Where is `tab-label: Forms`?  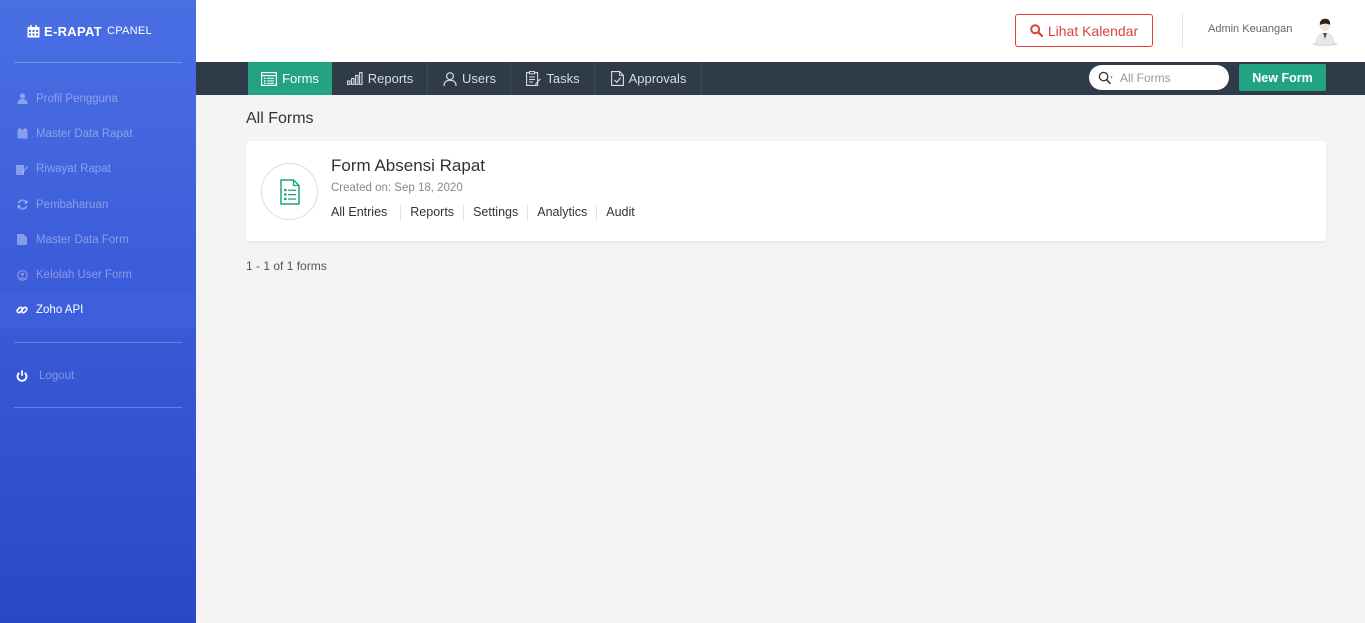
tab-label: Forms is located at coordinates (300, 78).